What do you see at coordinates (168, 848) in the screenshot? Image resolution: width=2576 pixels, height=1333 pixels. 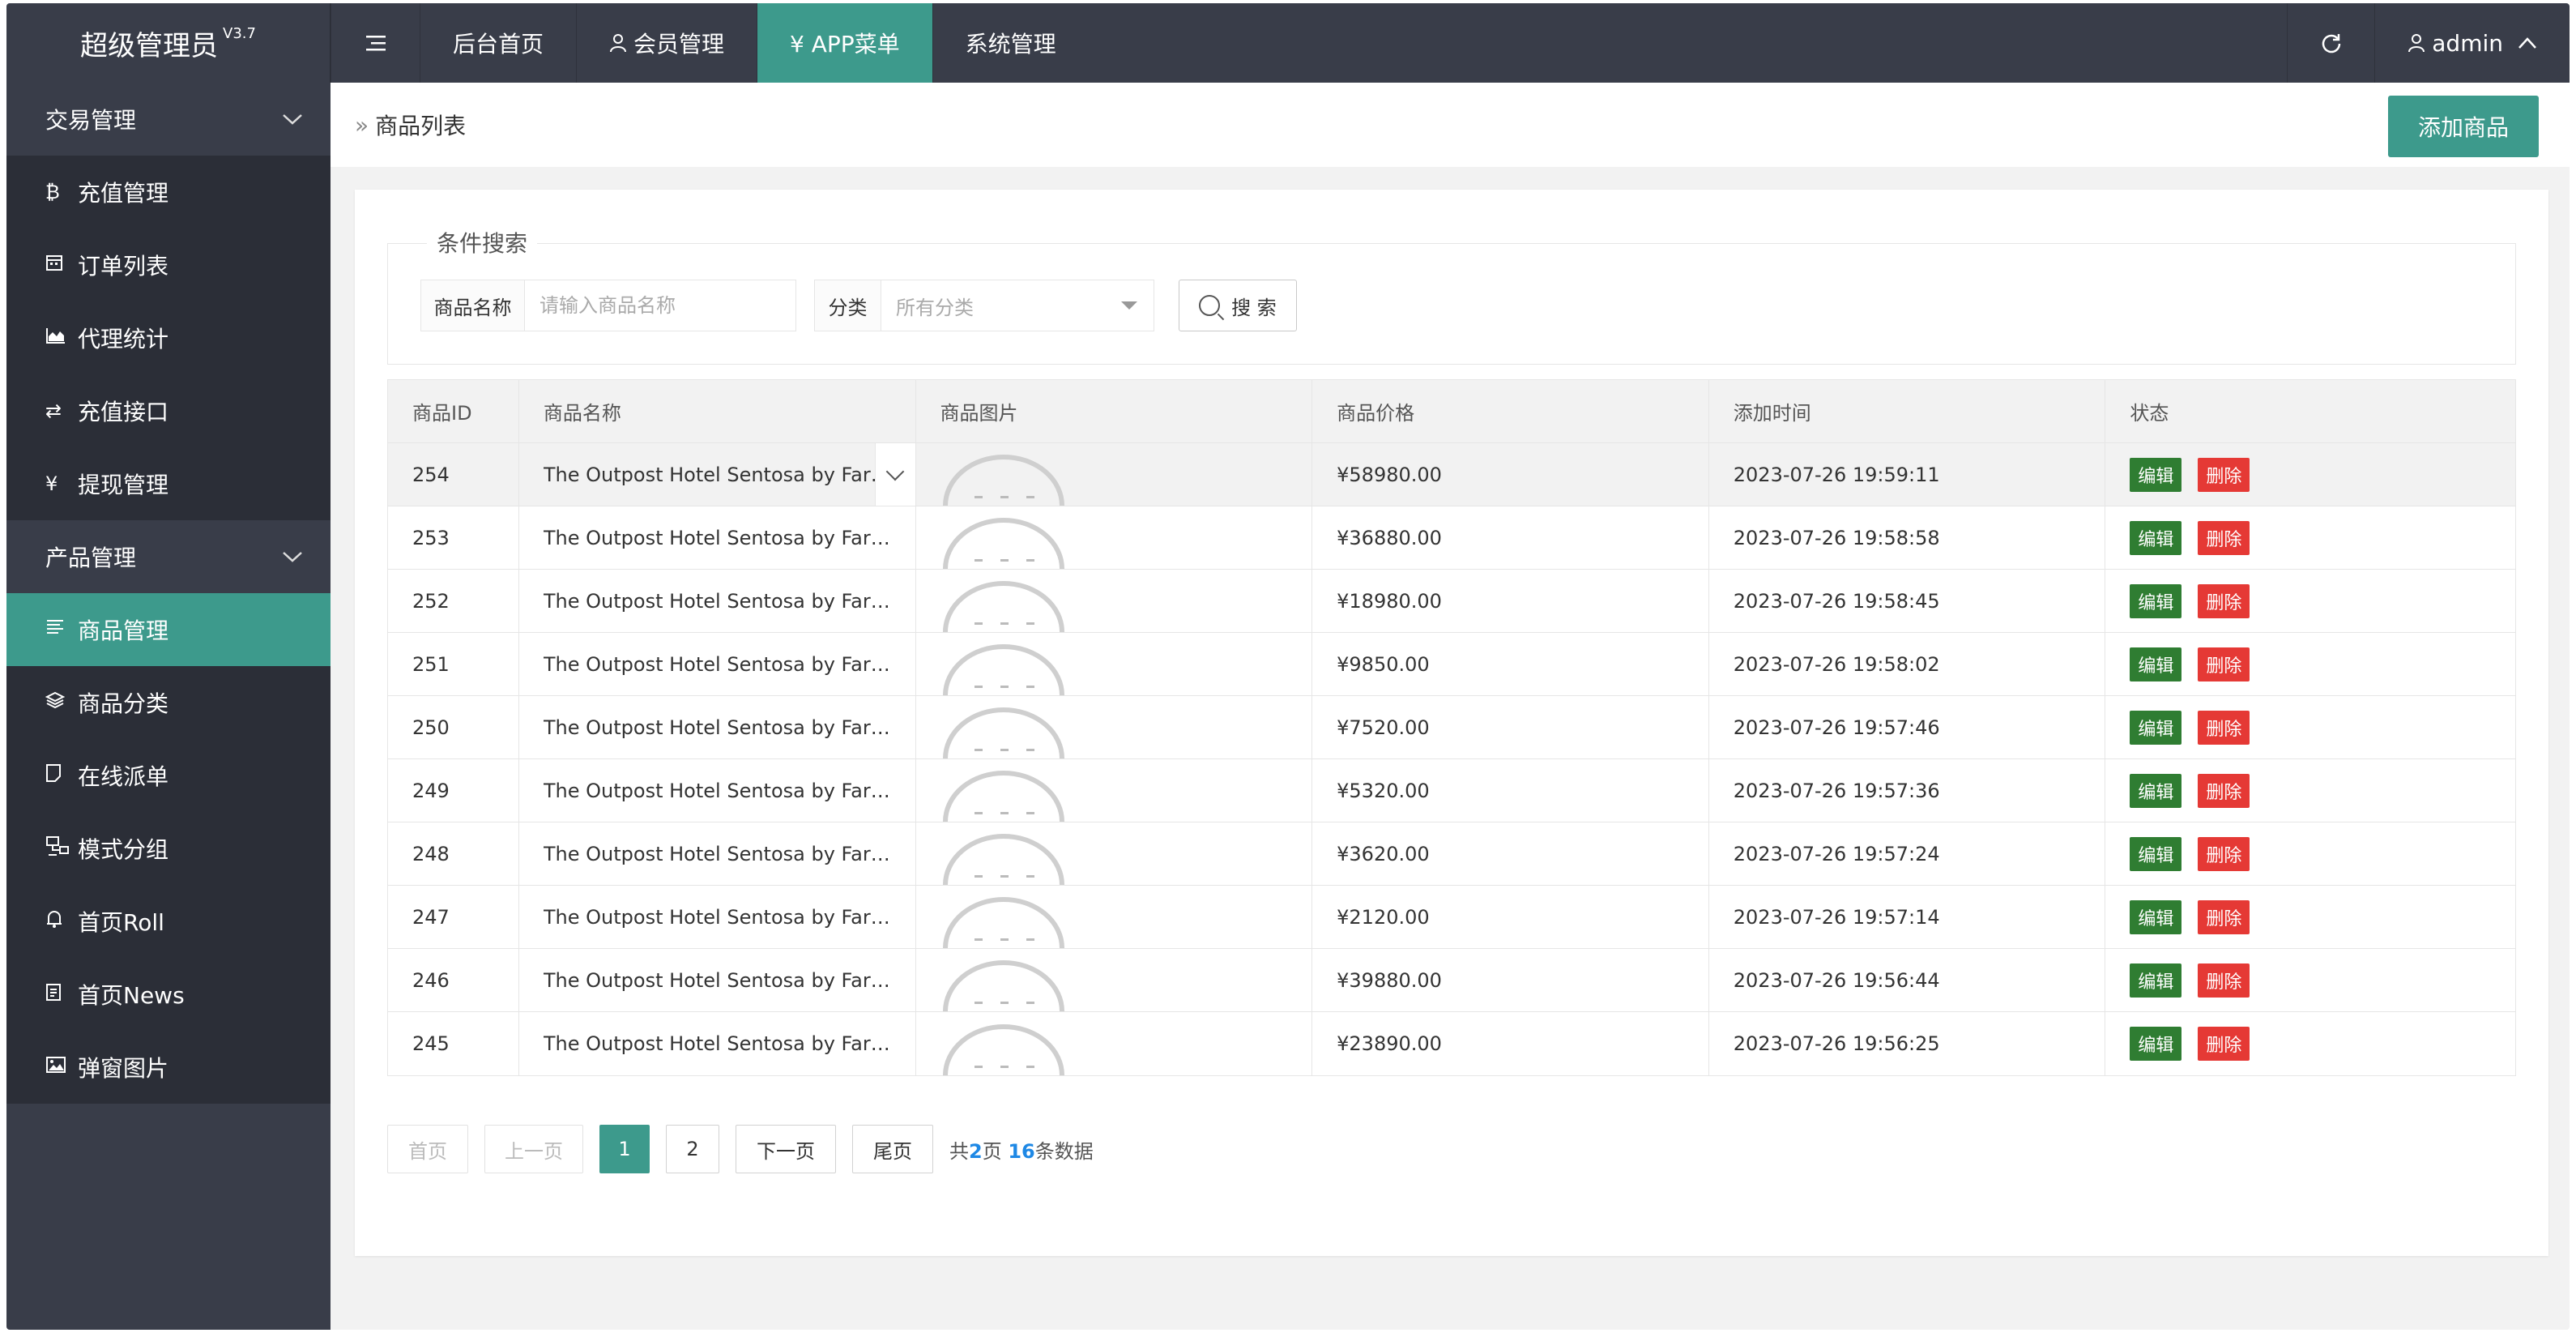 I see `sidebar-item-mode-group: 模式分组` at bounding box center [168, 848].